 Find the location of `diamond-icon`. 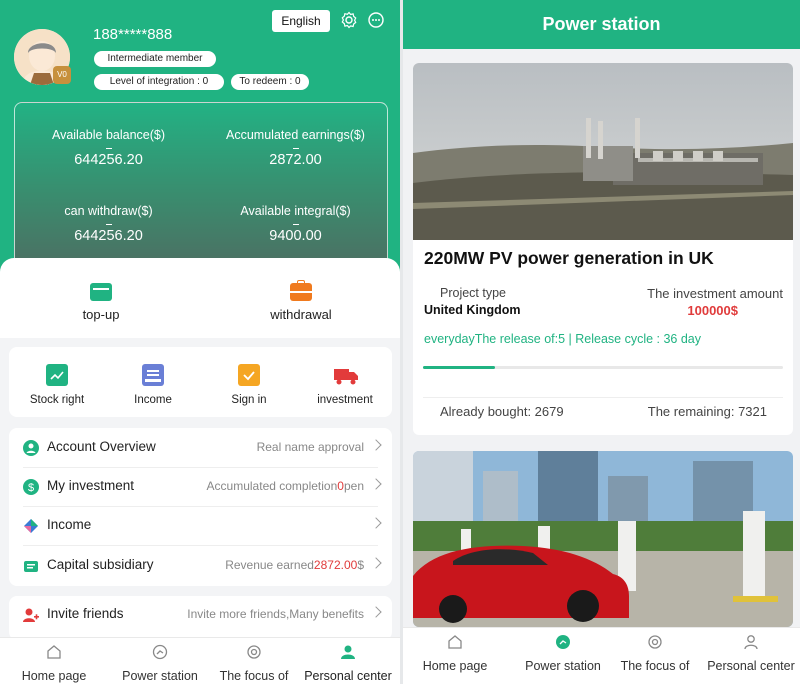

diamond-icon is located at coordinates (31, 526).